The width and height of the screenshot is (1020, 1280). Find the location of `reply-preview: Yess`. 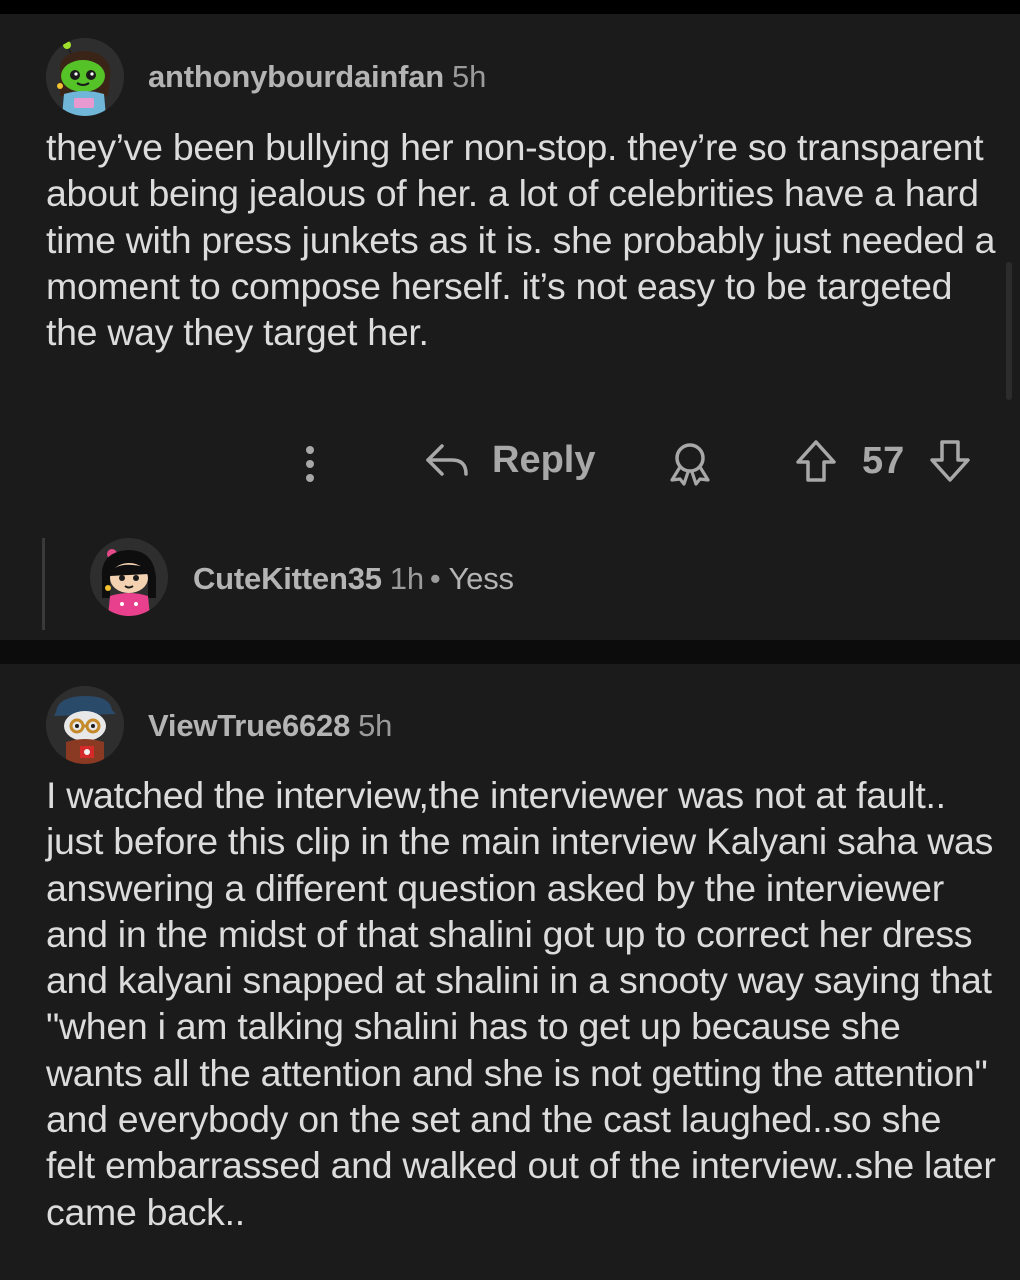

reply-preview: Yess is located at coordinates (481, 578).